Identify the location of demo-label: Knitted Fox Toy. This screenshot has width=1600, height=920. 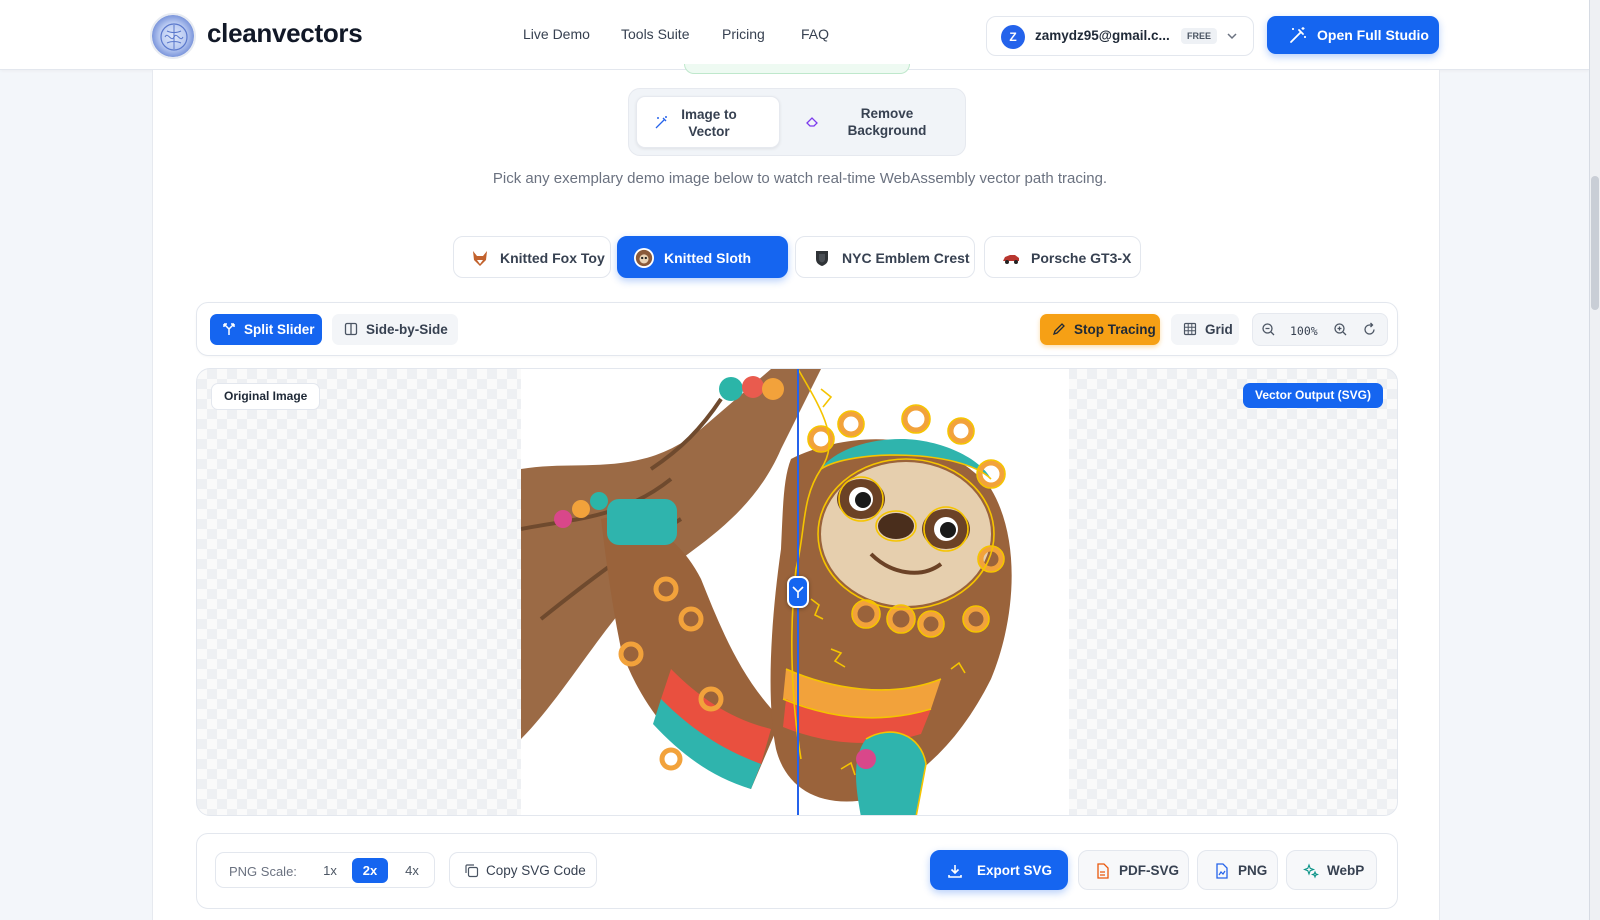
(552, 258).